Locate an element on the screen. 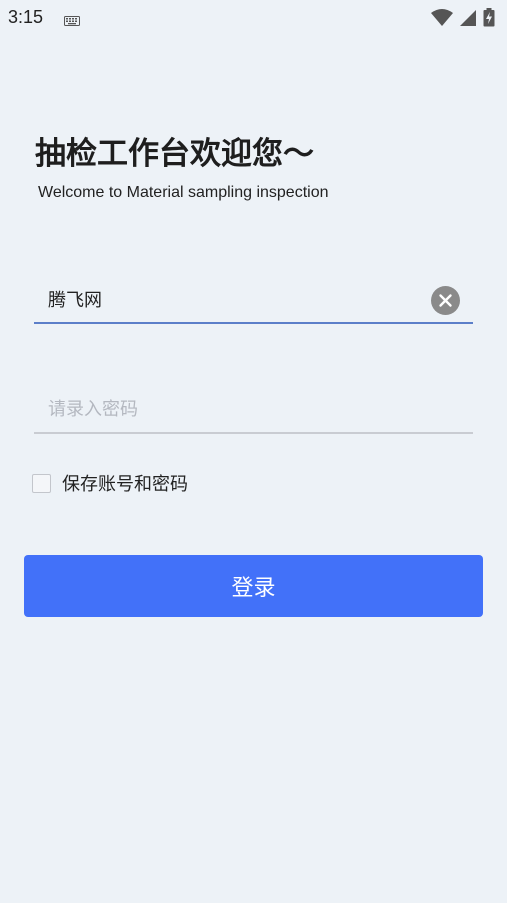  username-underline is located at coordinates (253, 323).